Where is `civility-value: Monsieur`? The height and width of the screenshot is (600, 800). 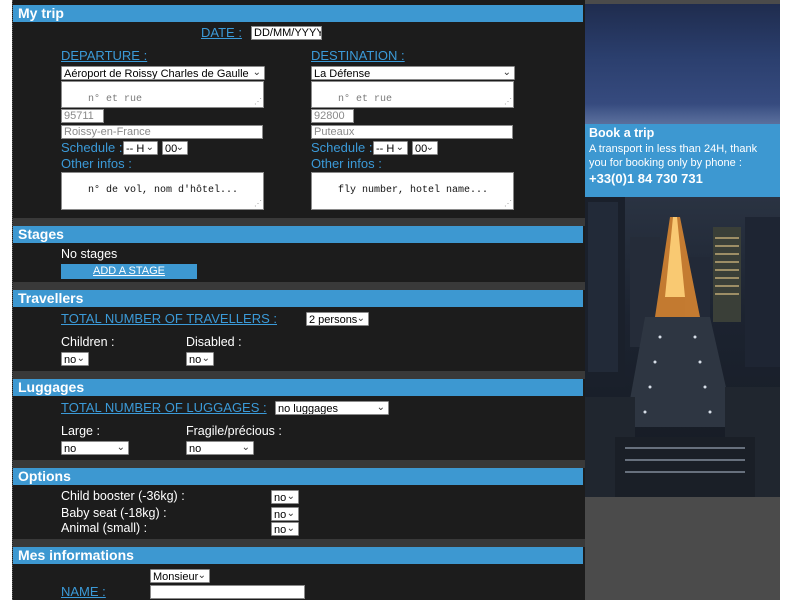
civility-value: Monsieur is located at coordinates (176, 577).